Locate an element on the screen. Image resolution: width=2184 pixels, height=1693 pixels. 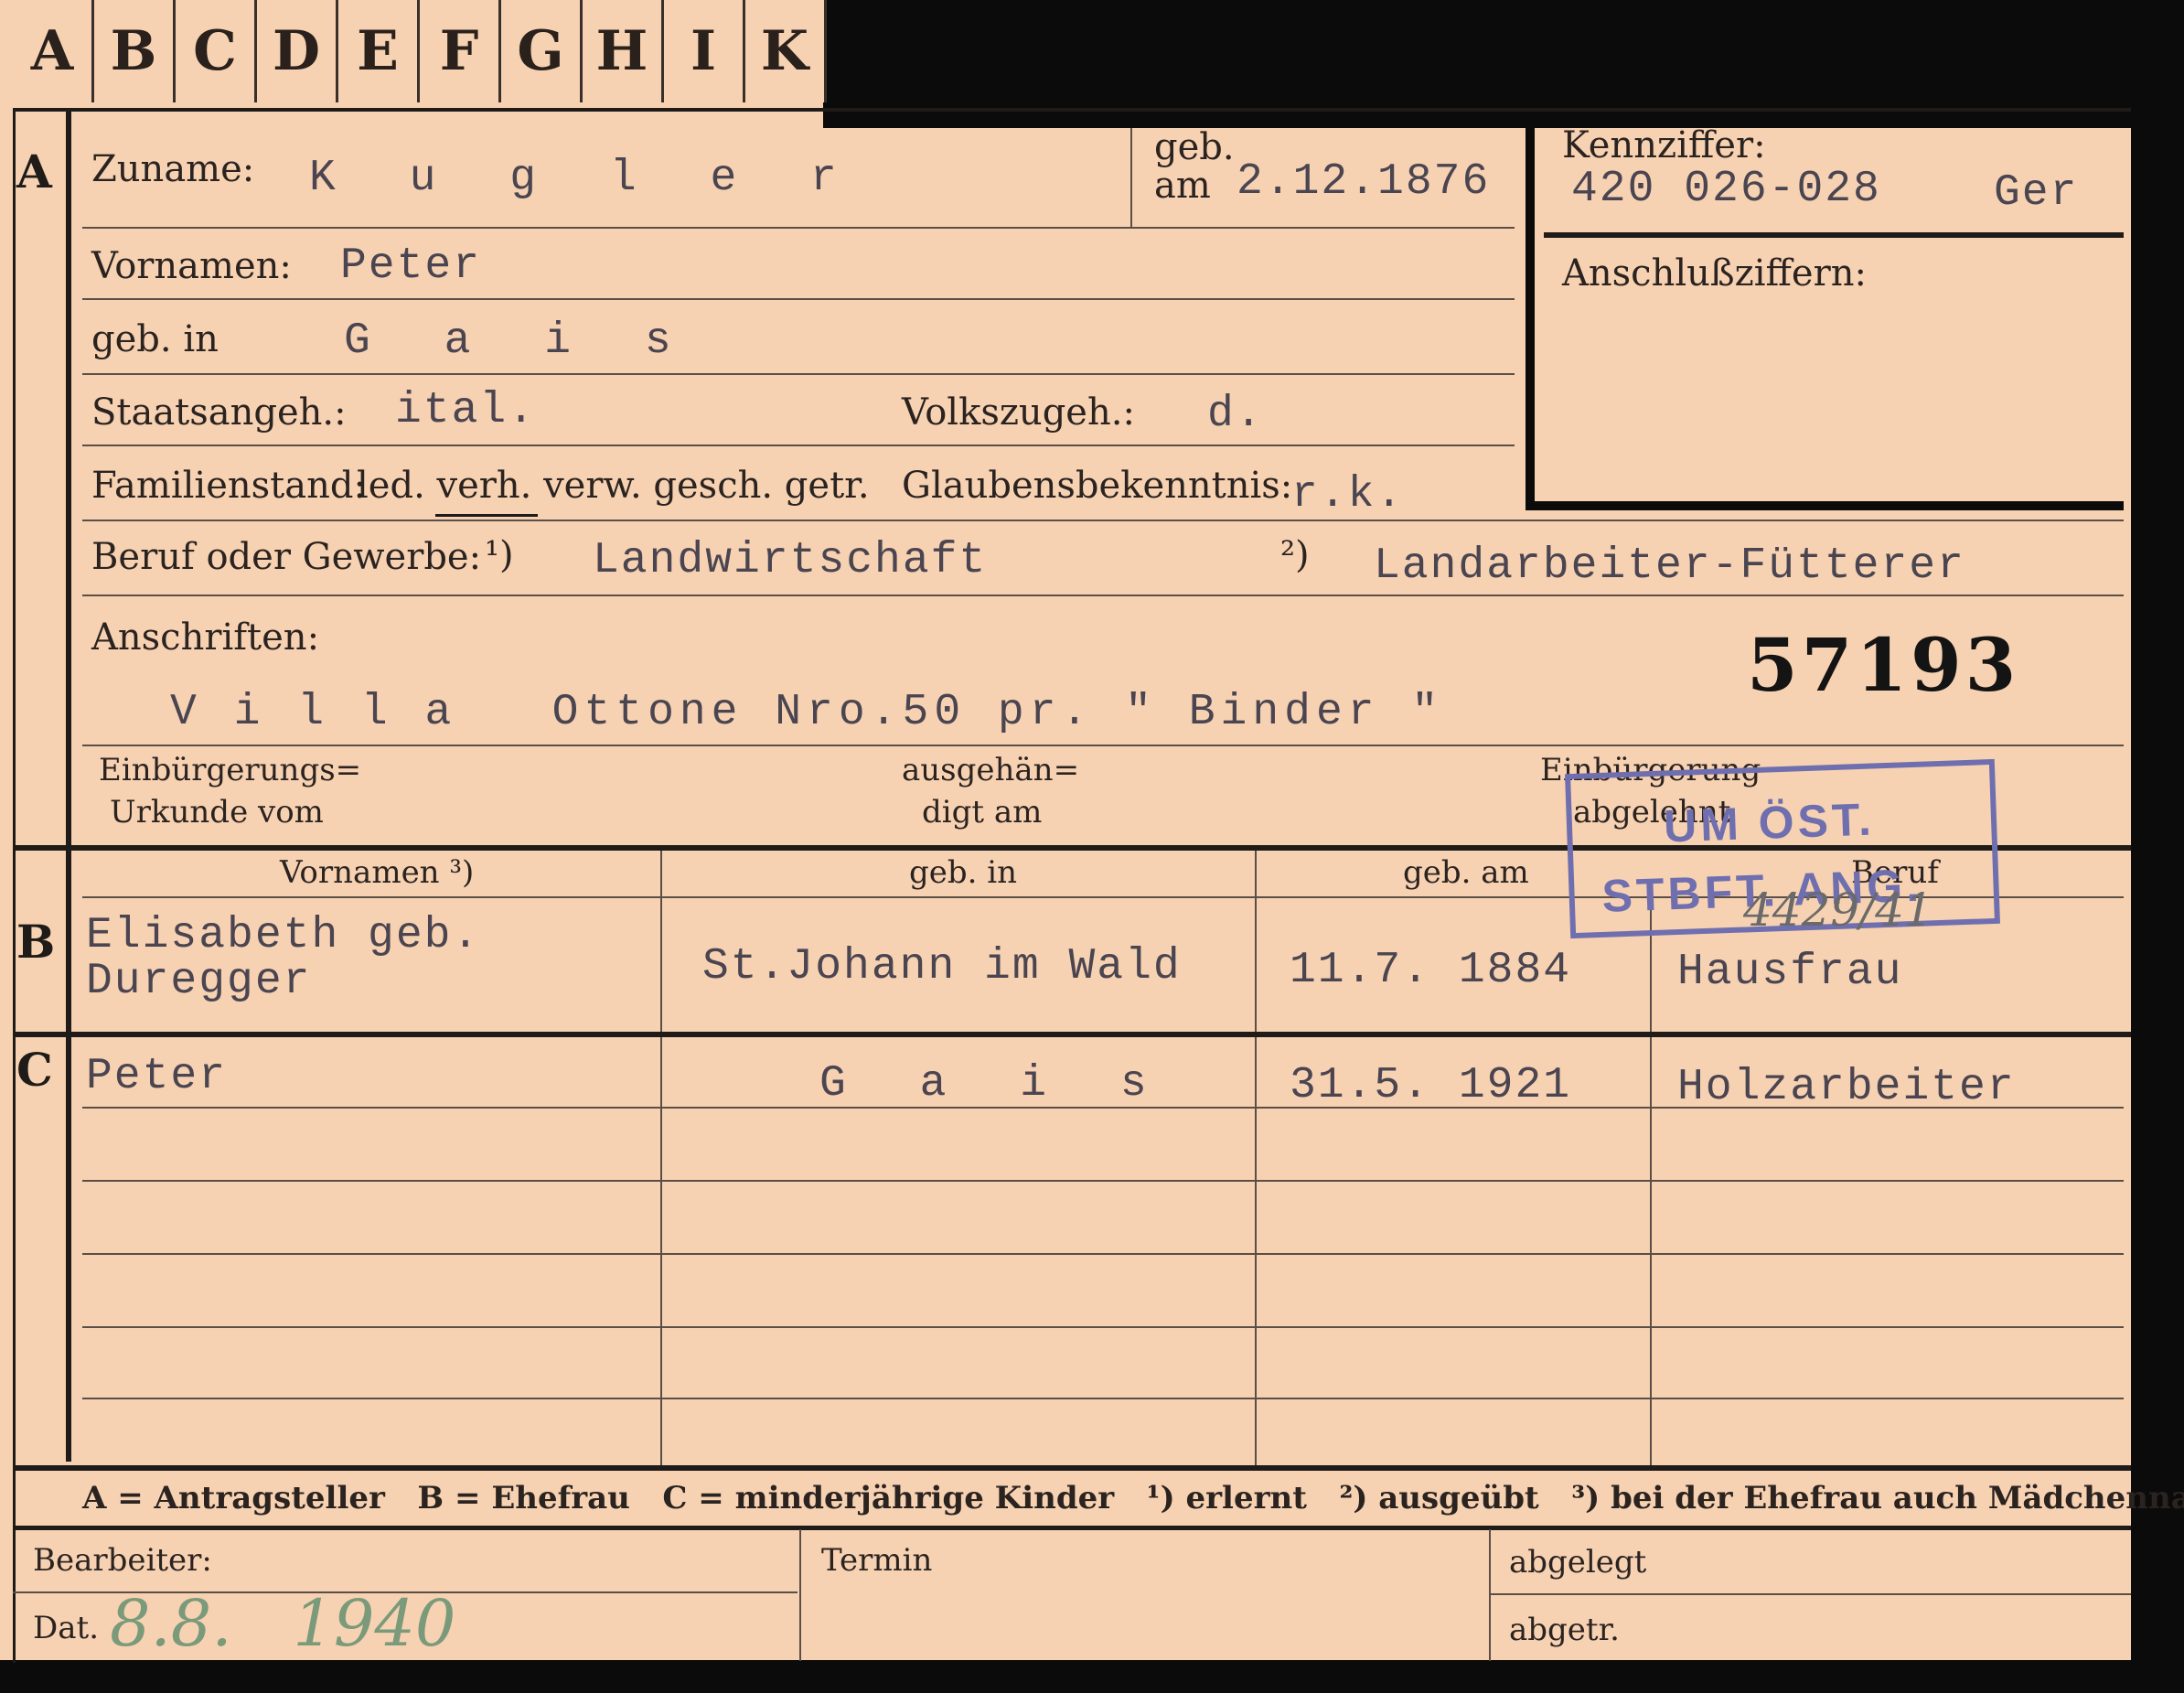
zuname-label: Zuname: is located at coordinates (173, 169).